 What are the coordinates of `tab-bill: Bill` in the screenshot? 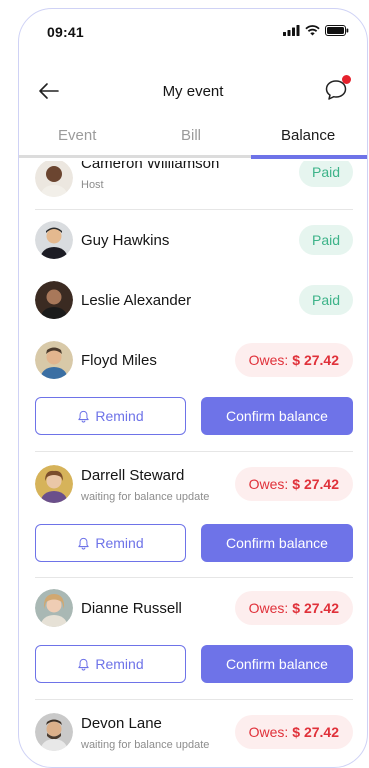 It's located at (191, 135).